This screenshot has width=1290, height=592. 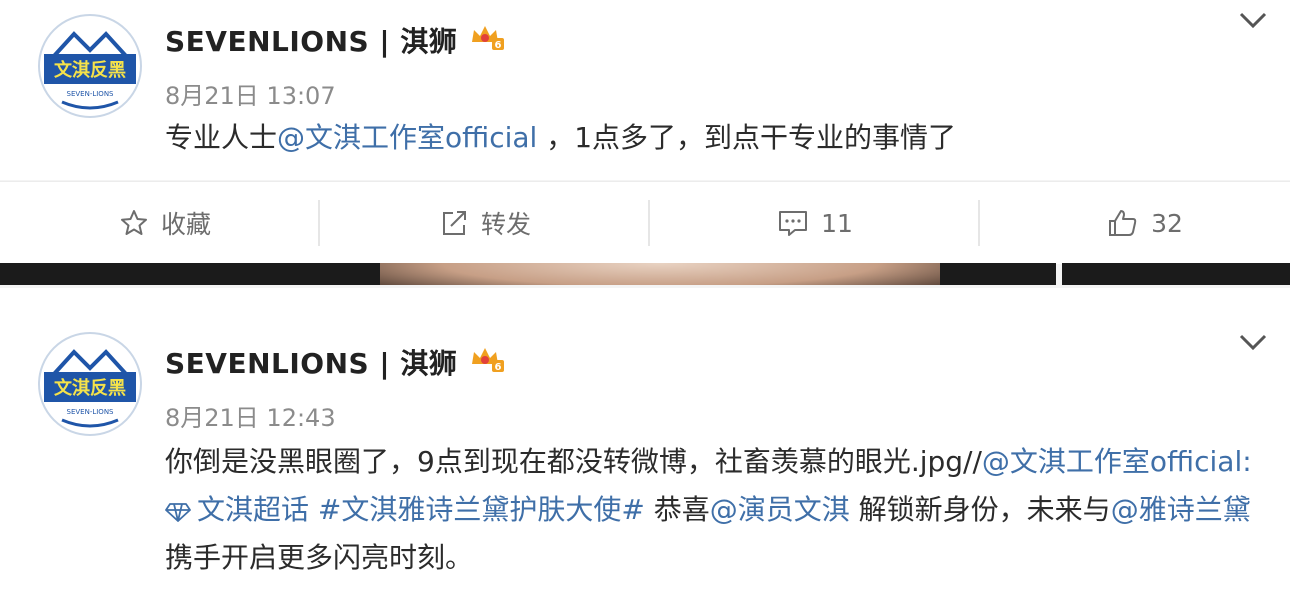 I want to click on share-icon, so click(x=454, y=223).